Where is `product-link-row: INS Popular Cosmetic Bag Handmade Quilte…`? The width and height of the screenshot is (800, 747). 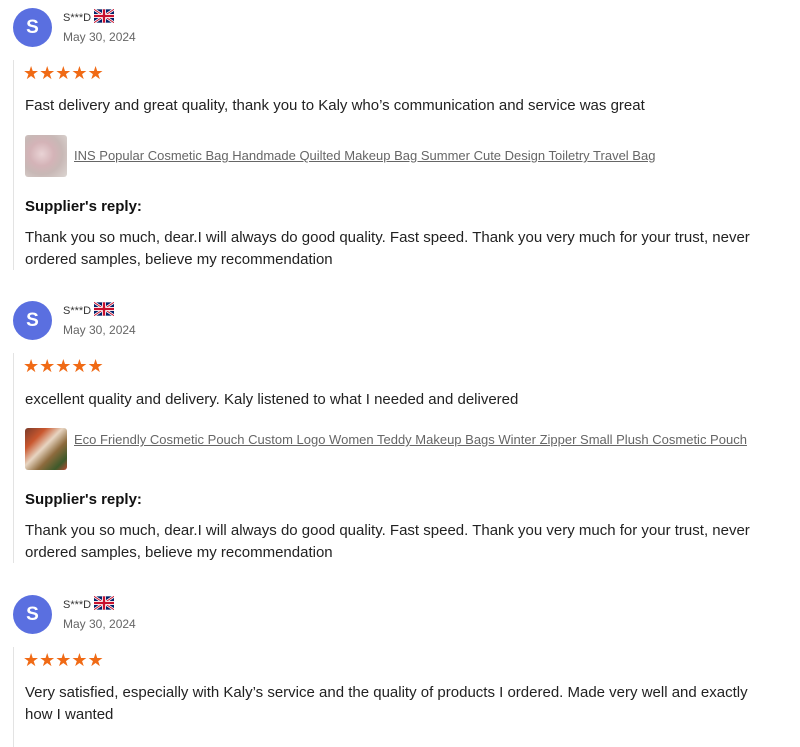
product-link-row: INS Popular Cosmetic Bag Handmade Quilte… is located at coordinates (395, 157).